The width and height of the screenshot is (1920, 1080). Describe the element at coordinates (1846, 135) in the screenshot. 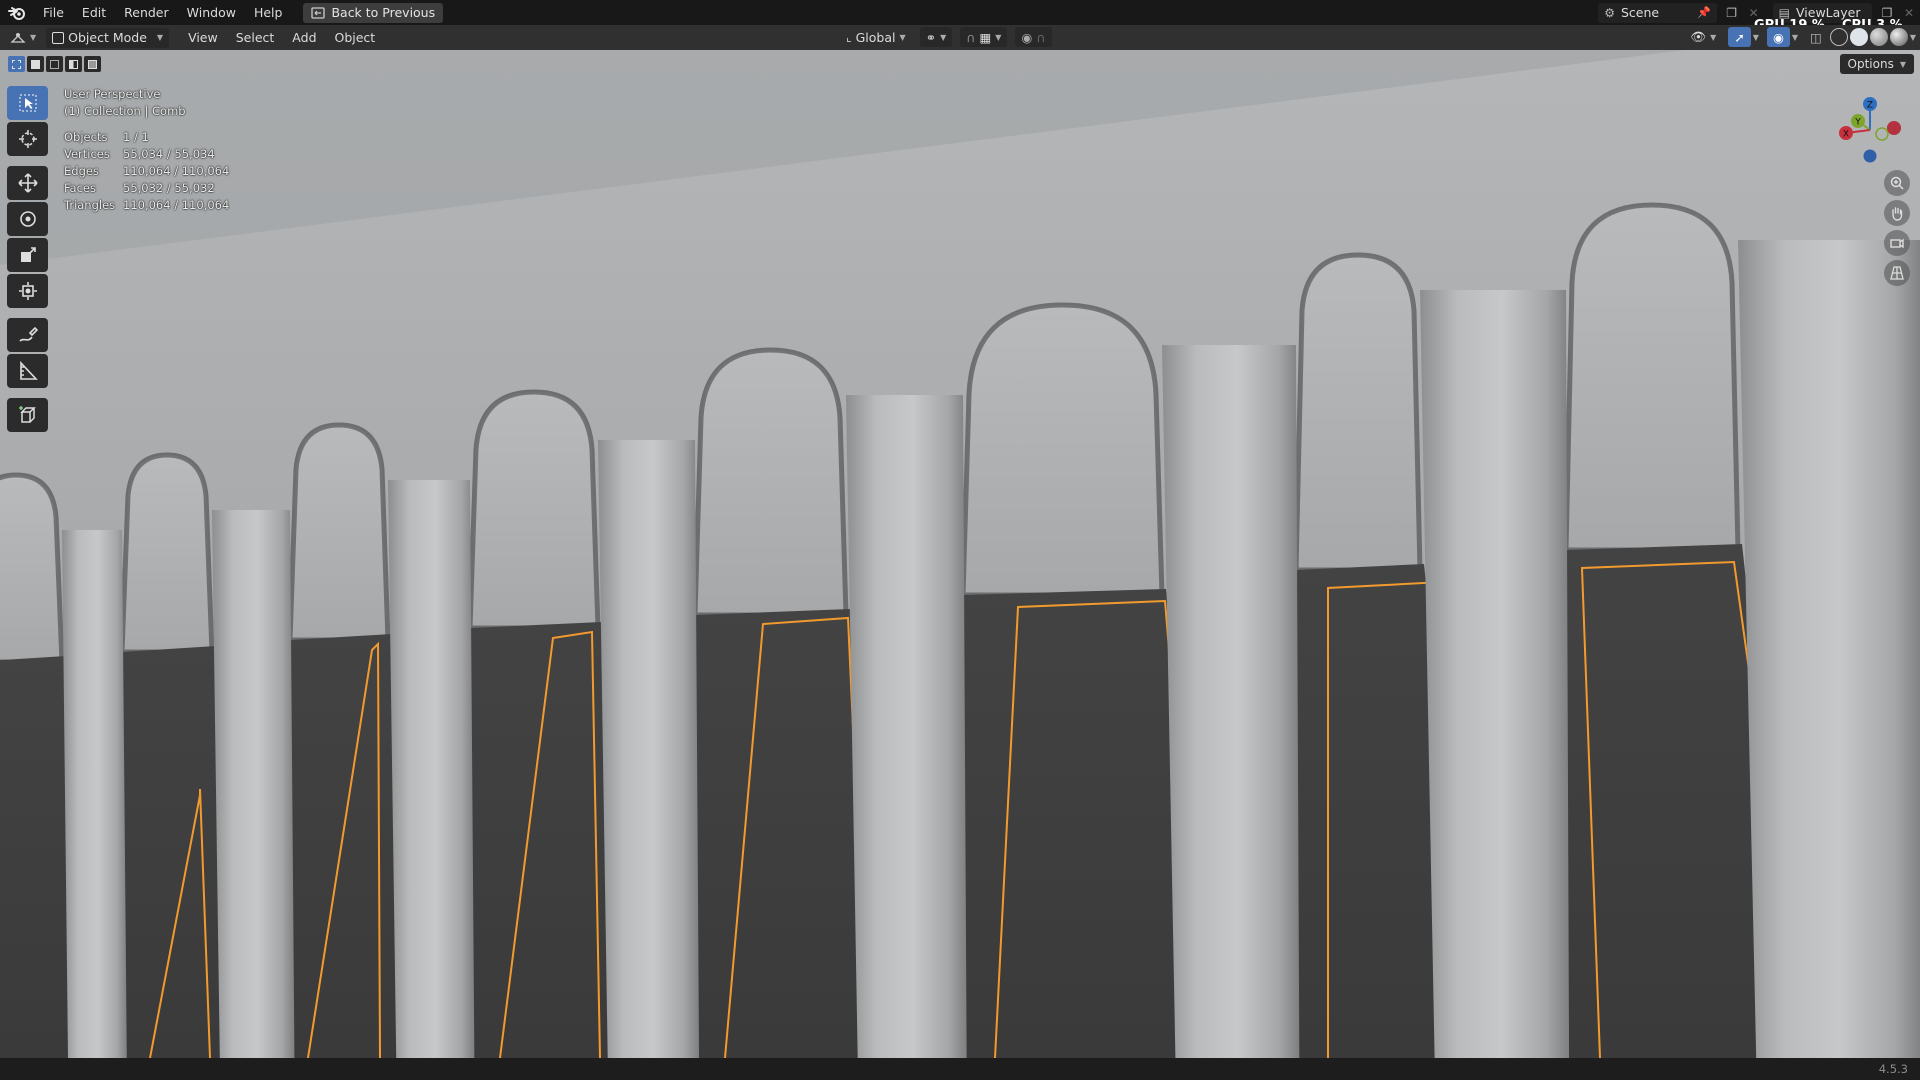

I see `gizmo-x-label: X` at that location.